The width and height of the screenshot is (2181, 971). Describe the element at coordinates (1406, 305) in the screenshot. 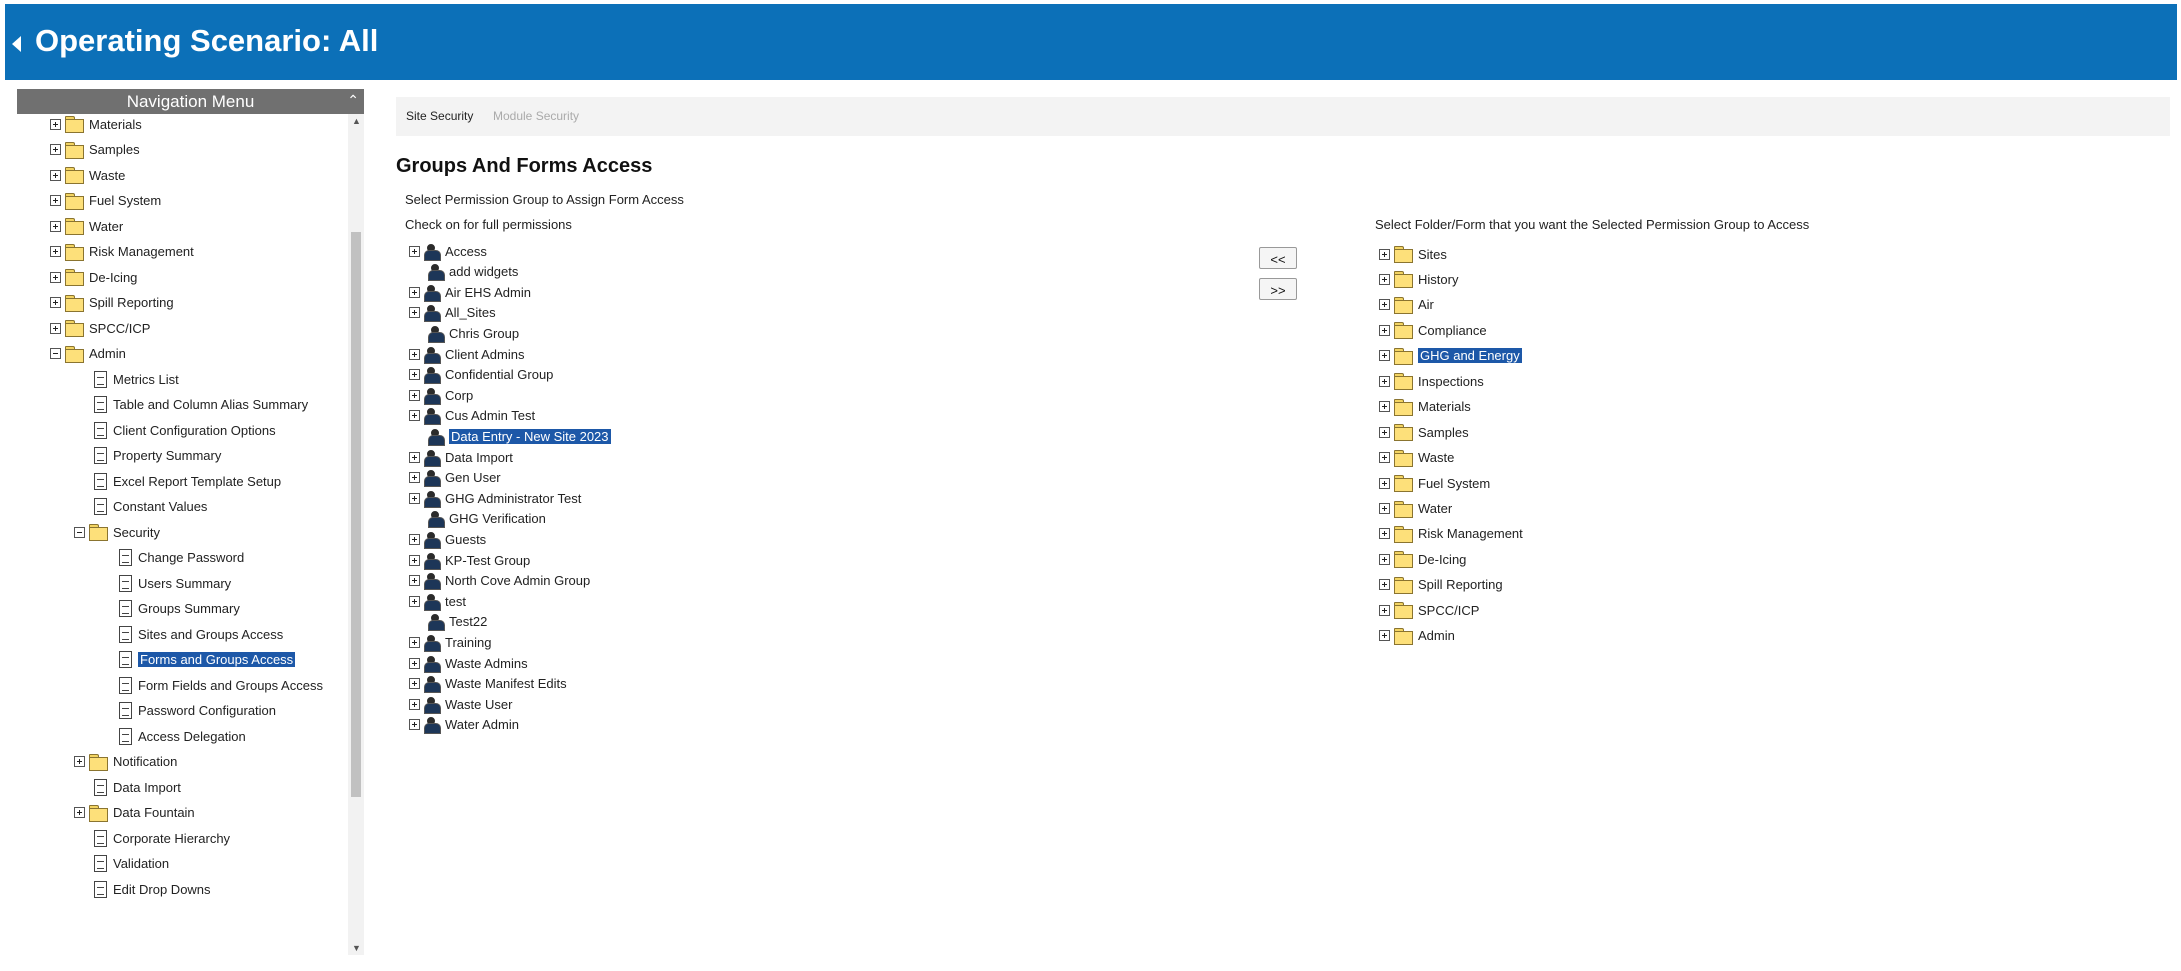

I see `folder-item-air: Air` at that location.